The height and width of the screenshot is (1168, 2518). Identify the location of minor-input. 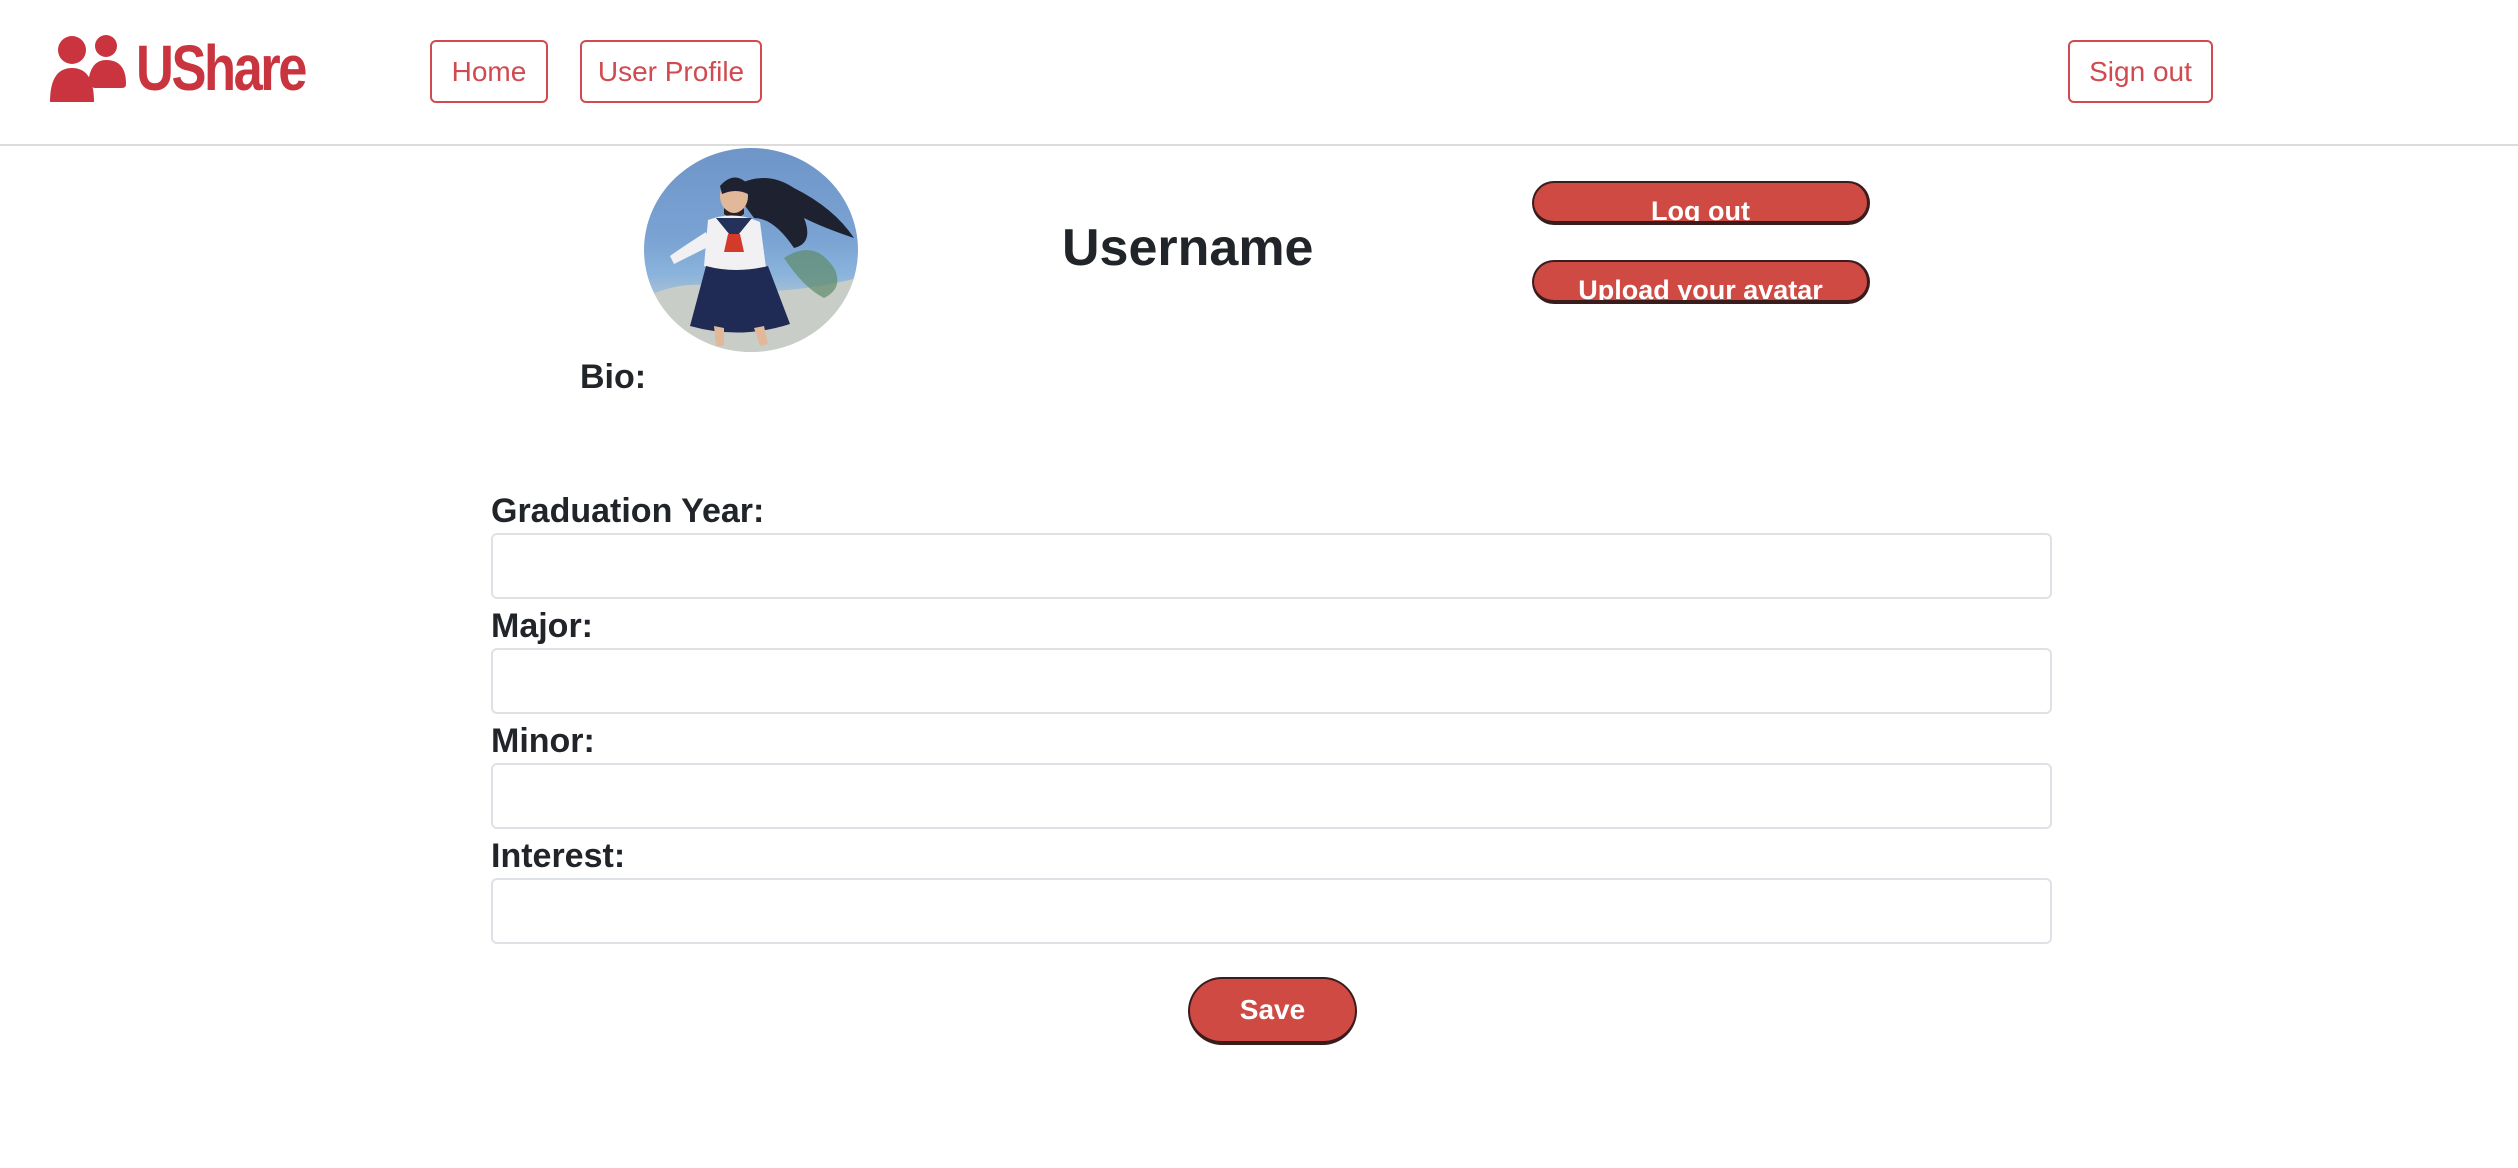
(1271, 796).